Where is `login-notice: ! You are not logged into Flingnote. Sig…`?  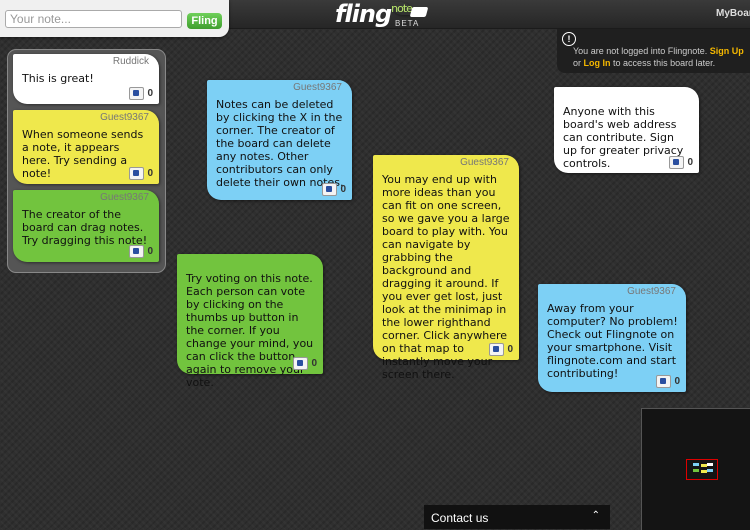
login-notice: ! You are not logged into Flingnote. Sig… is located at coordinates (653, 51).